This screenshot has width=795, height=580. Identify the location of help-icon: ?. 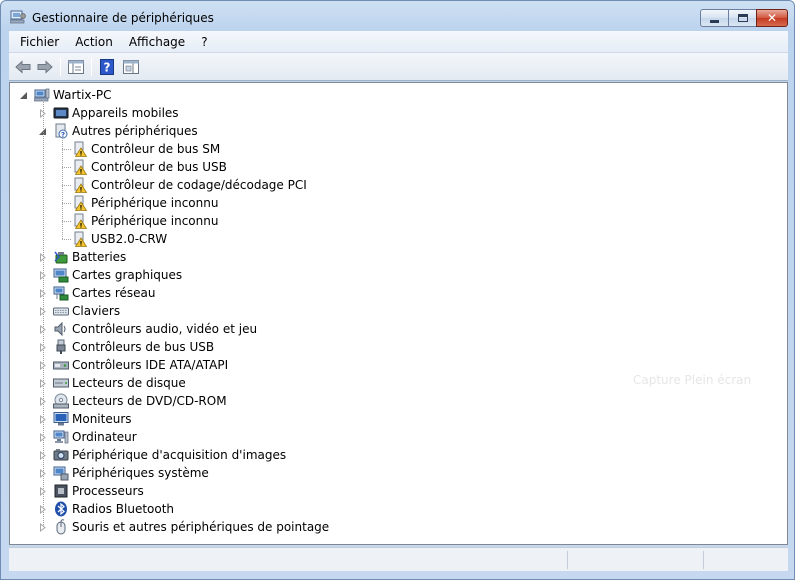
(107, 67).